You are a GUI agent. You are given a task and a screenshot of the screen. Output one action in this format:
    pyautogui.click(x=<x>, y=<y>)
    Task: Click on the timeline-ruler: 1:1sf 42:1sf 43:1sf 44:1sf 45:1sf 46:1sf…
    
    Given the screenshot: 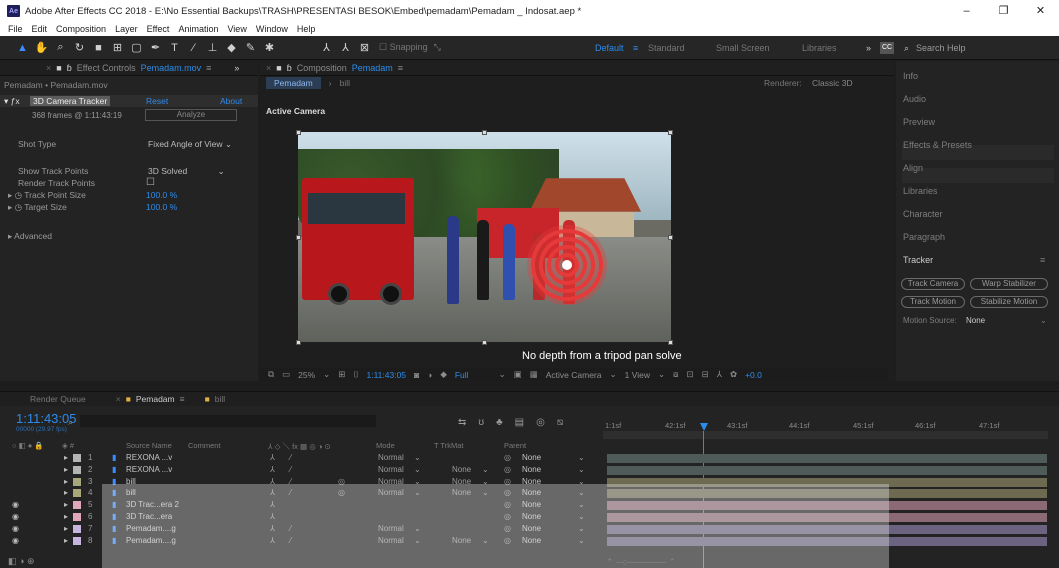 What is the action you would take?
    pyautogui.click(x=825, y=430)
    